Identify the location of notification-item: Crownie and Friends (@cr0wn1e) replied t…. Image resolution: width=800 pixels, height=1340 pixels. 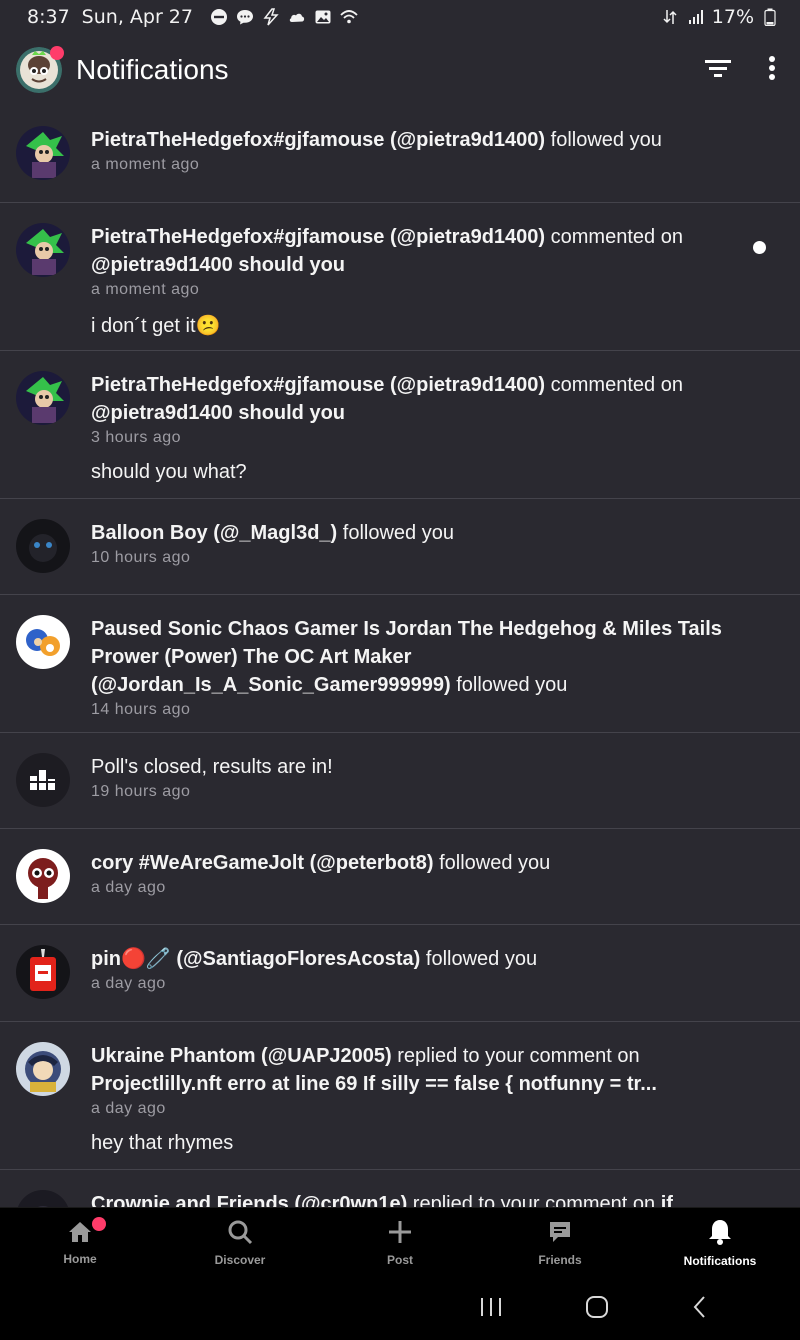
(400, 1188).